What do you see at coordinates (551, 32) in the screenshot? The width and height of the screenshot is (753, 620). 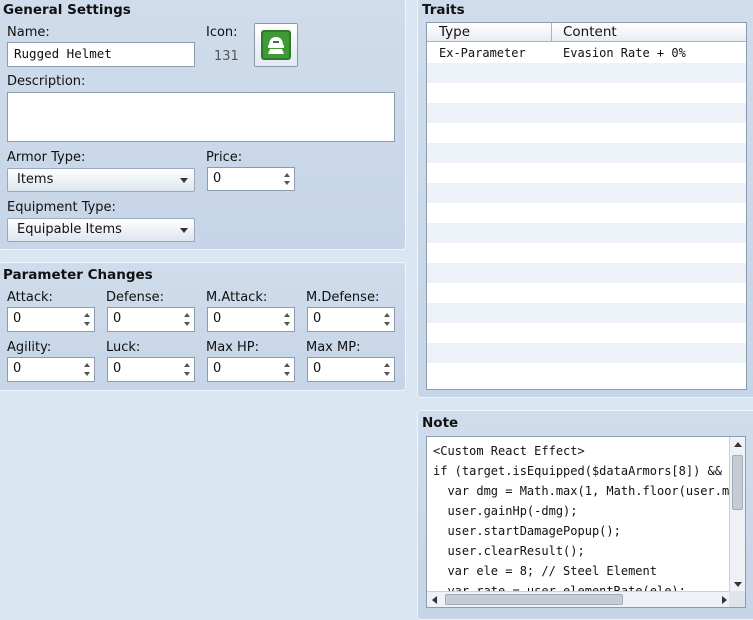 I see `column-divider` at bounding box center [551, 32].